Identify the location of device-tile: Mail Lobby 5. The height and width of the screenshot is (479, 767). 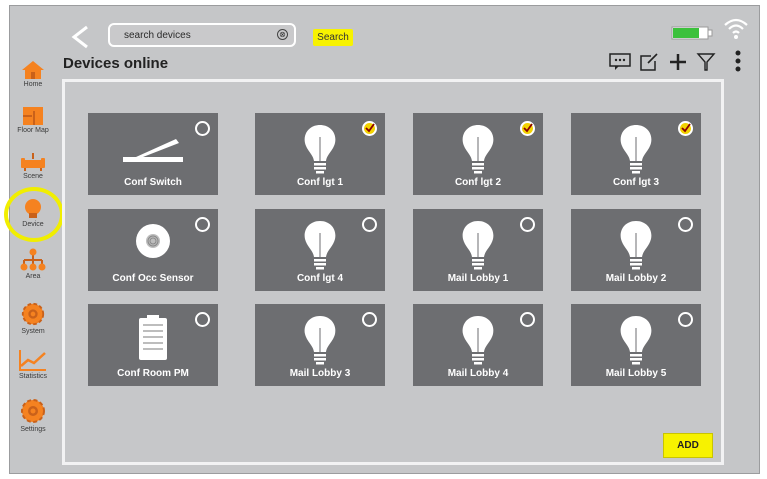
(636, 345).